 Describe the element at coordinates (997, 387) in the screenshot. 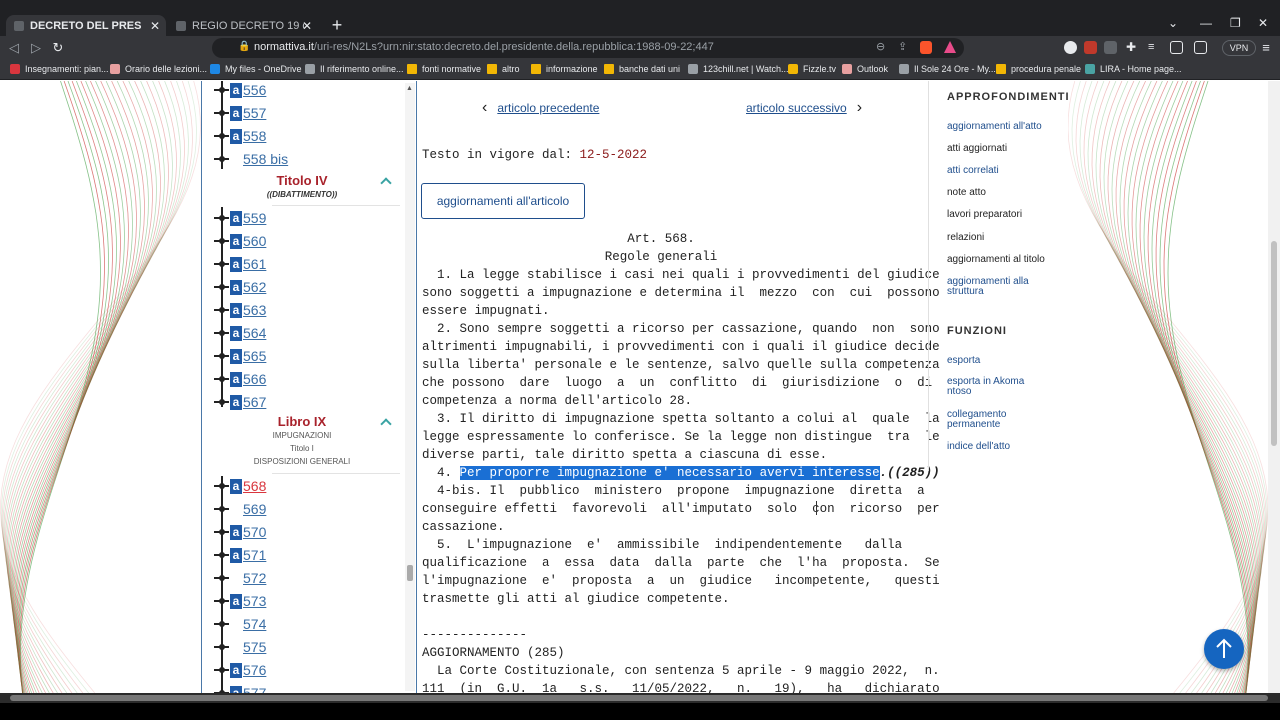

I see `function-link: esporta in Akoma ntoso` at that location.